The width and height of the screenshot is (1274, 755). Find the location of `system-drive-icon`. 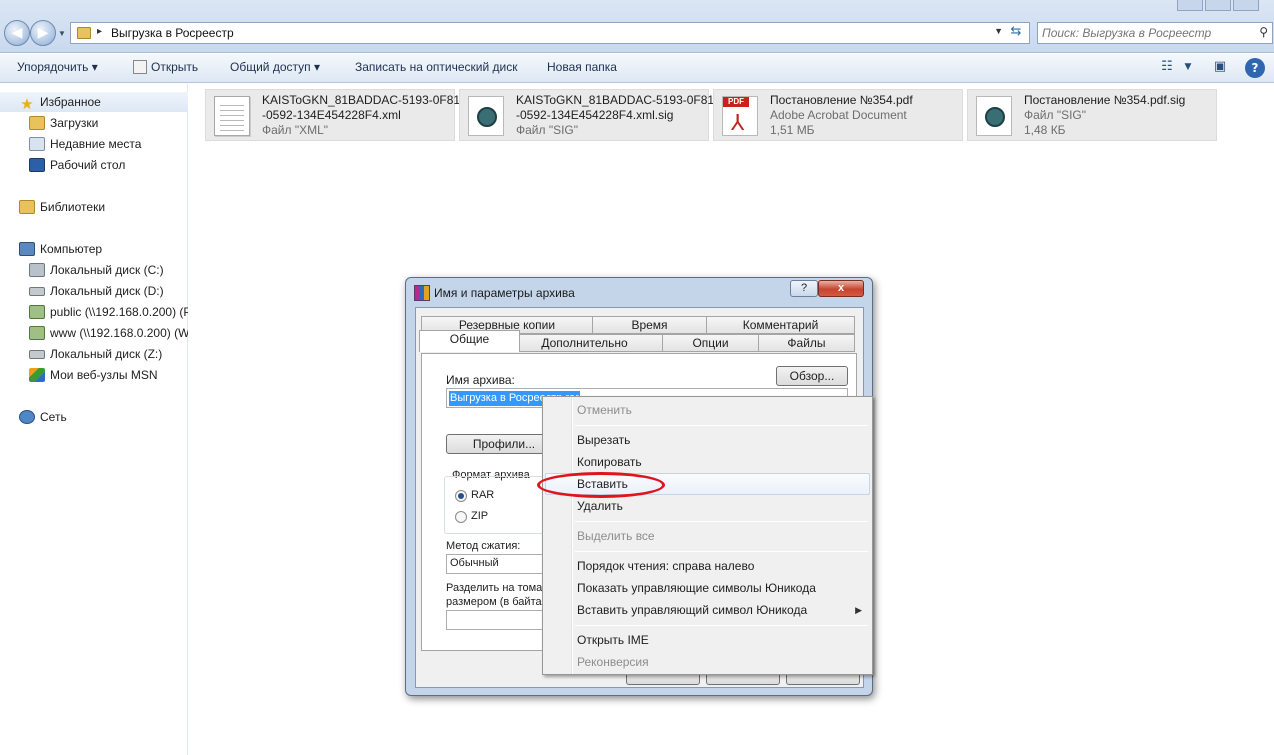

system-drive-icon is located at coordinates (37, 270).